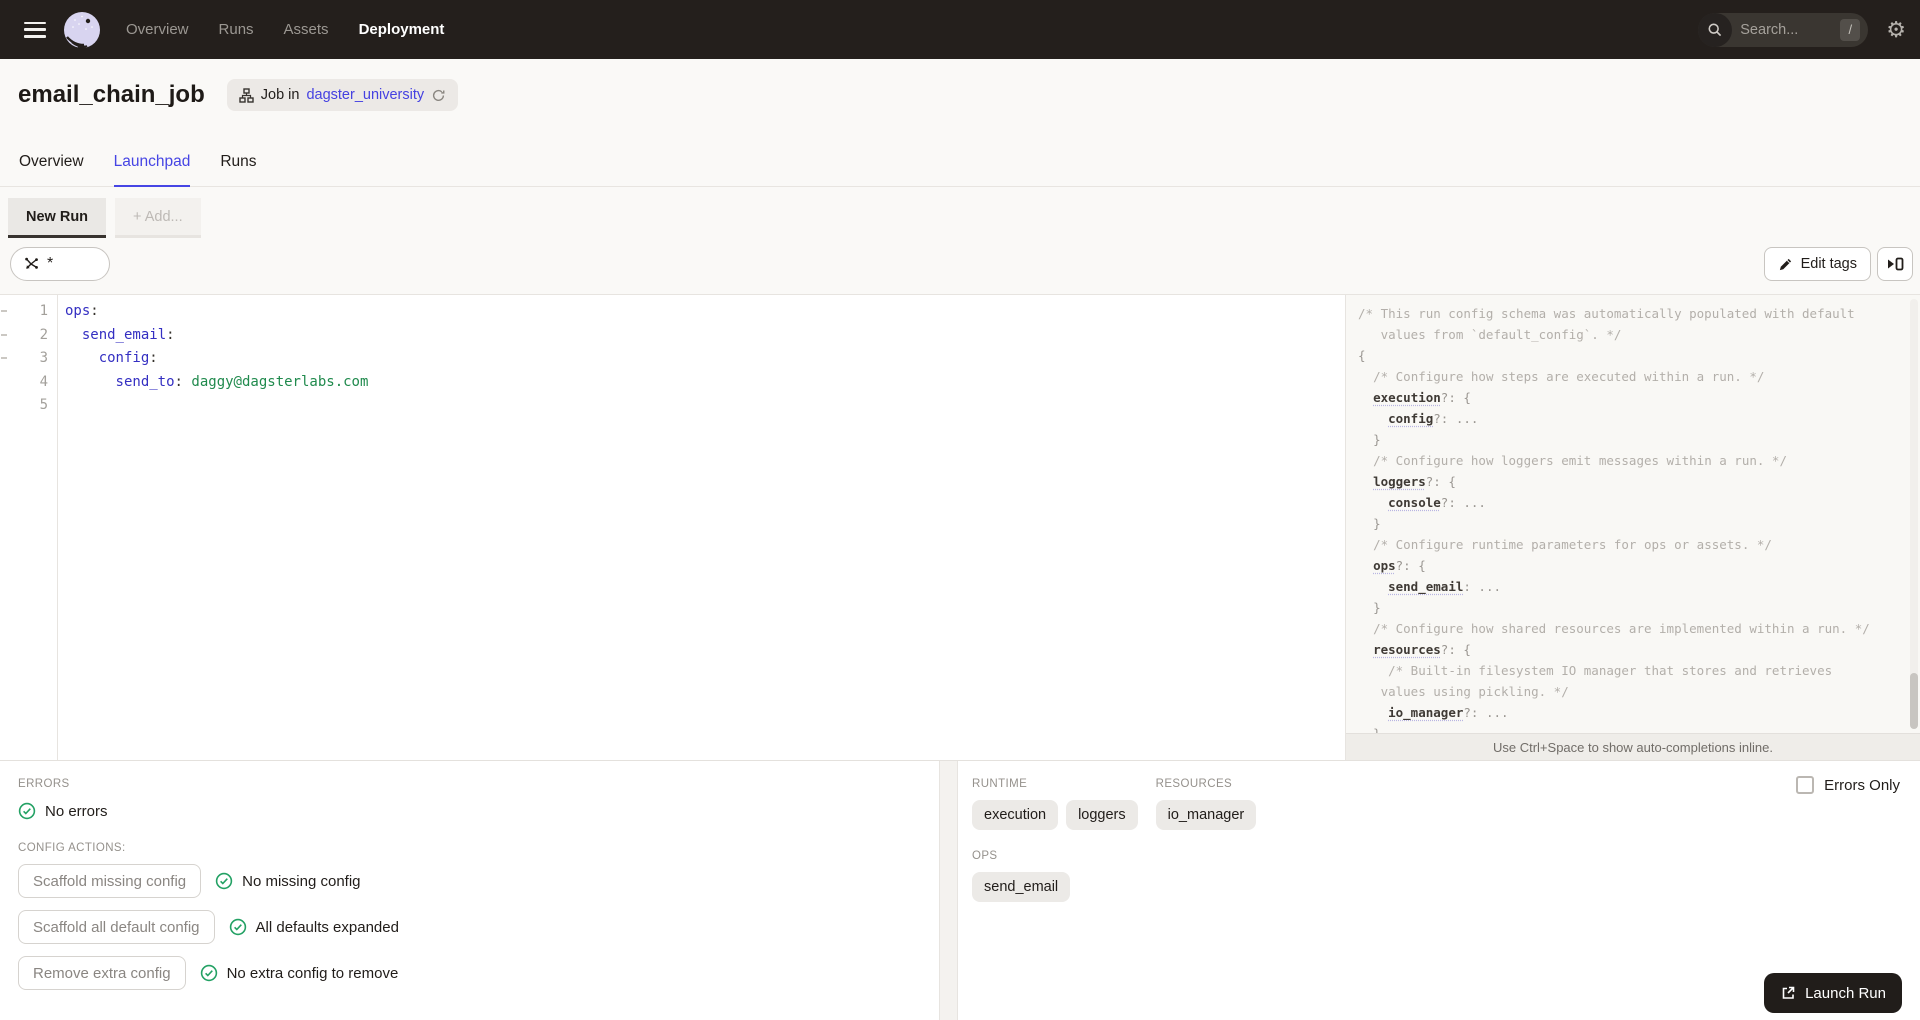 Image resolution: width=1920 pixels, height=1020 pixels. I want to click on chip-row: io_manager, so click(1206, 815).